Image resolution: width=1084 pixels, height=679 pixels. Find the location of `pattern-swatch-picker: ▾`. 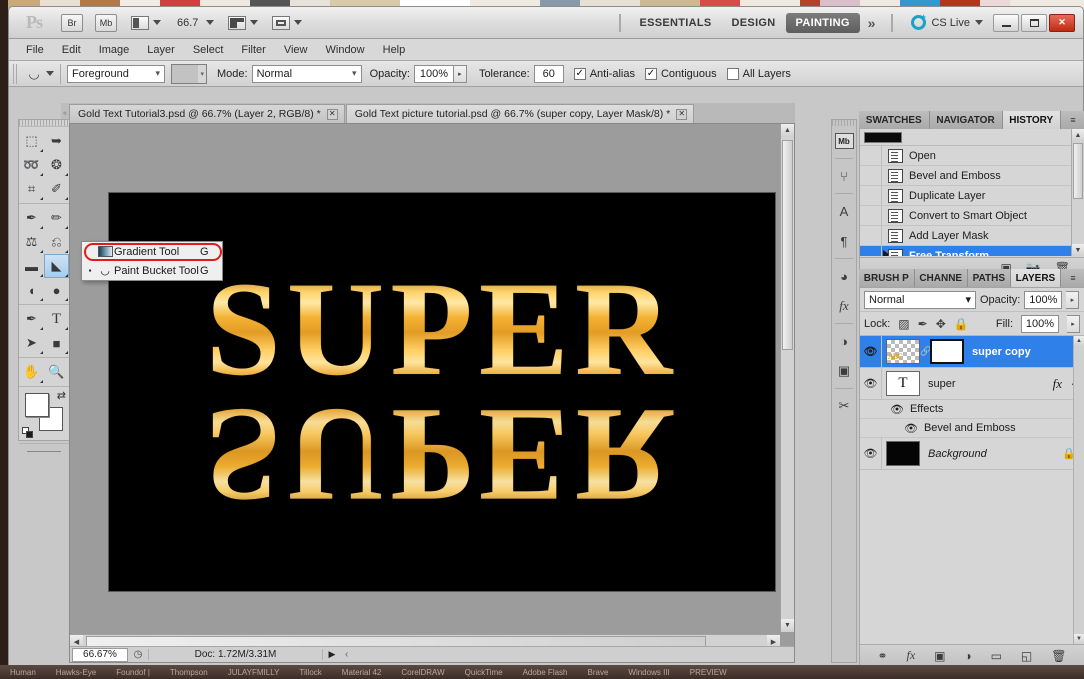

pattern-swatch-picker: ▾ is located at coordinates (189, 73).